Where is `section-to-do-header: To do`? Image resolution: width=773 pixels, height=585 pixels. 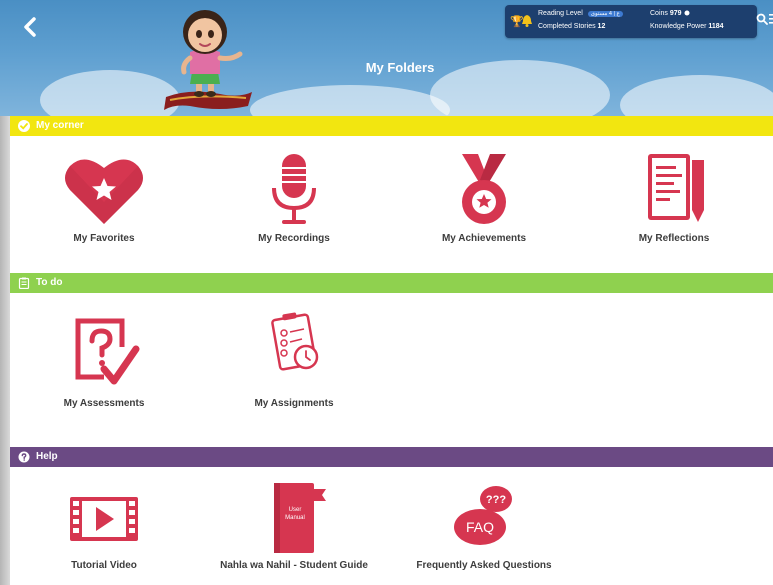
section-to-do-header: To do is located at coordinates (391, 283).